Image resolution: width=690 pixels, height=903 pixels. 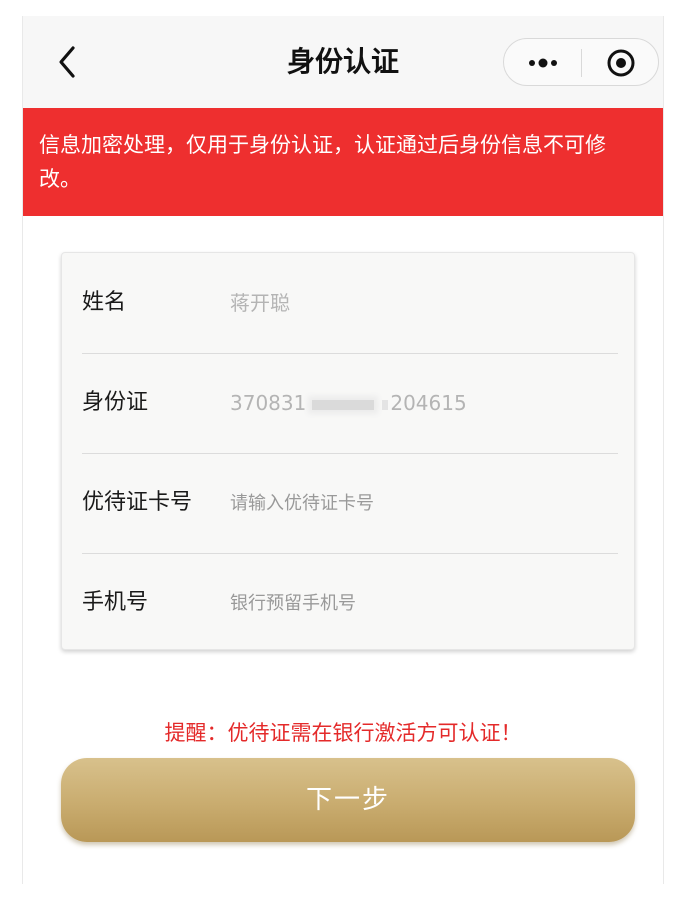 I want to click on id-card-label: 身份证, so click(x=115, y=402).